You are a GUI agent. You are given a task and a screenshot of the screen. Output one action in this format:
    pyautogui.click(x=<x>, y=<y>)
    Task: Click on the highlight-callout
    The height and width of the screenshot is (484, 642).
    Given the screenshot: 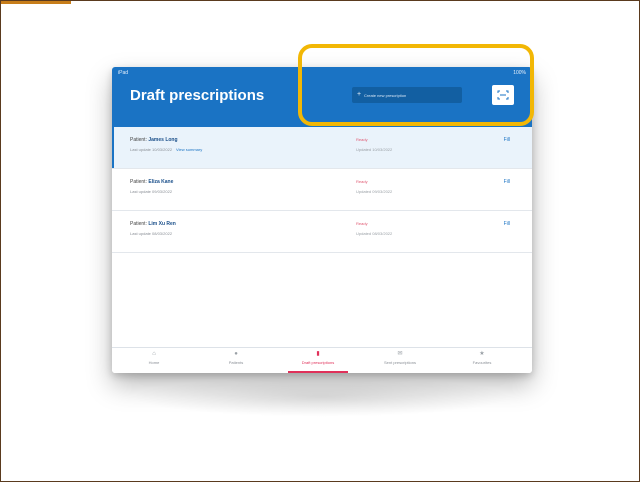 What is the action you would take?
    pyautogui.click(x=416, y=85)
    